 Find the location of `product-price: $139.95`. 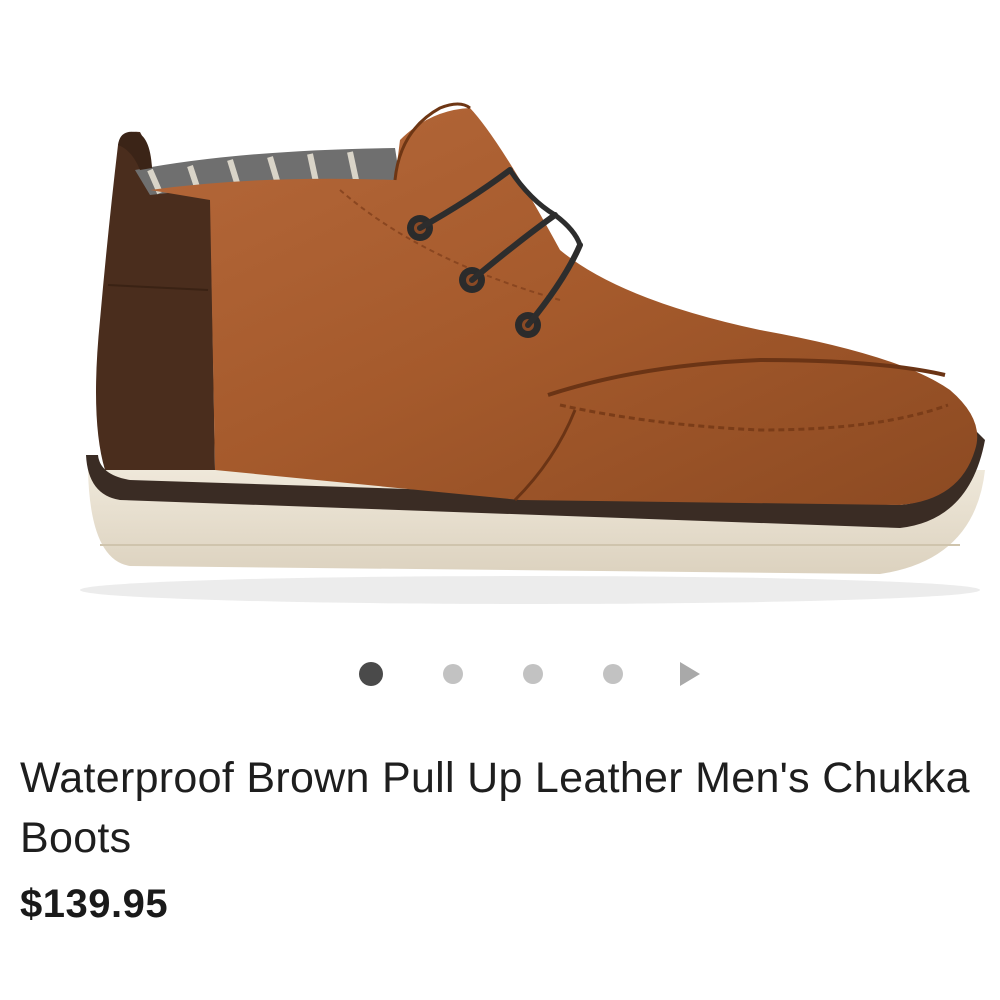

product-price: $139.95 is located at coordinates (94, 904).